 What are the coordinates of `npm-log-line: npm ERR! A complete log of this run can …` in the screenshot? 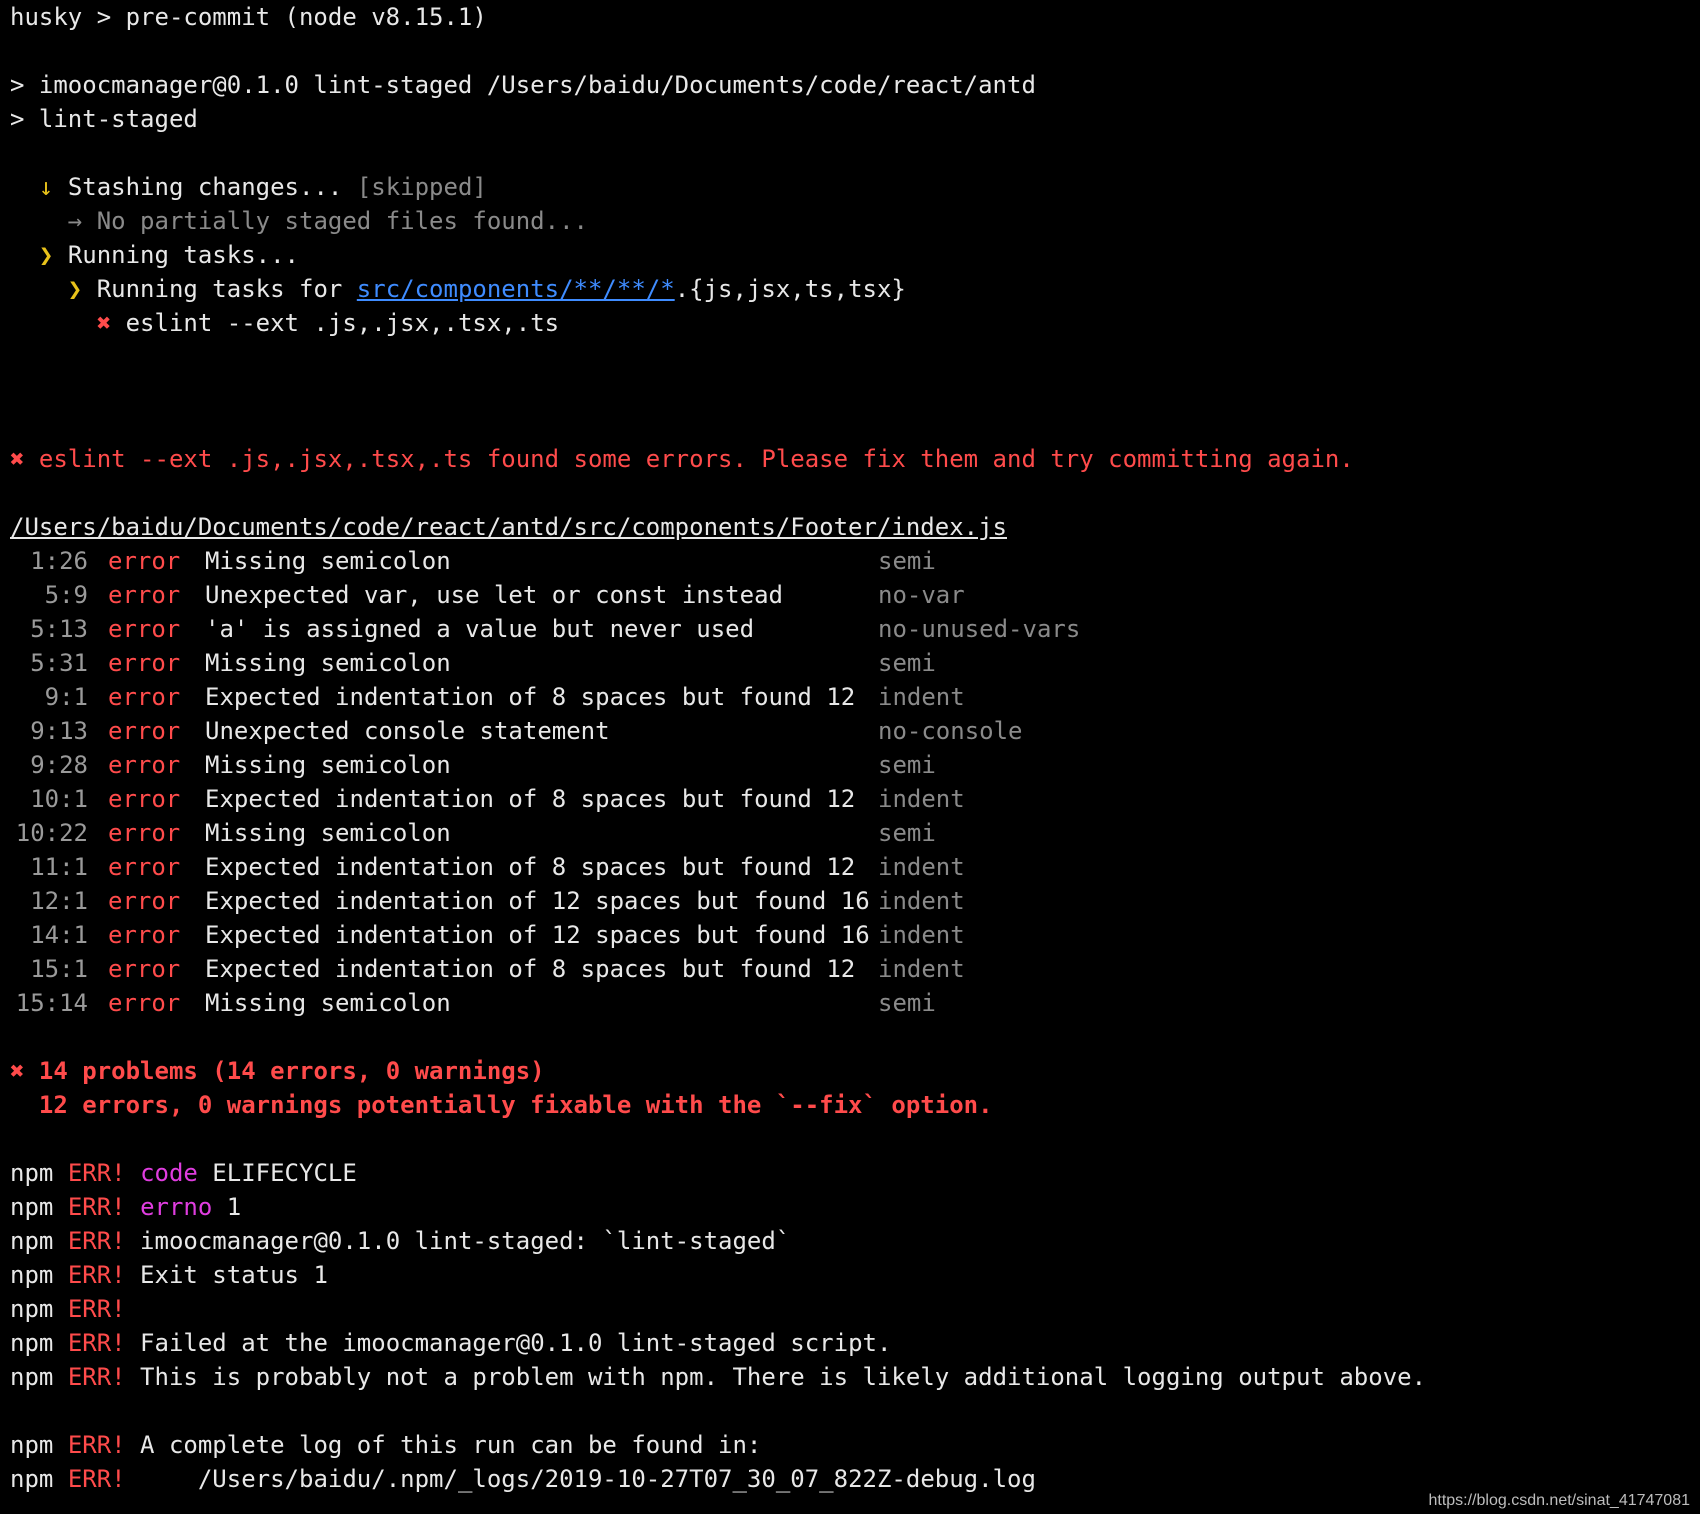 It's located at (850, 1445).